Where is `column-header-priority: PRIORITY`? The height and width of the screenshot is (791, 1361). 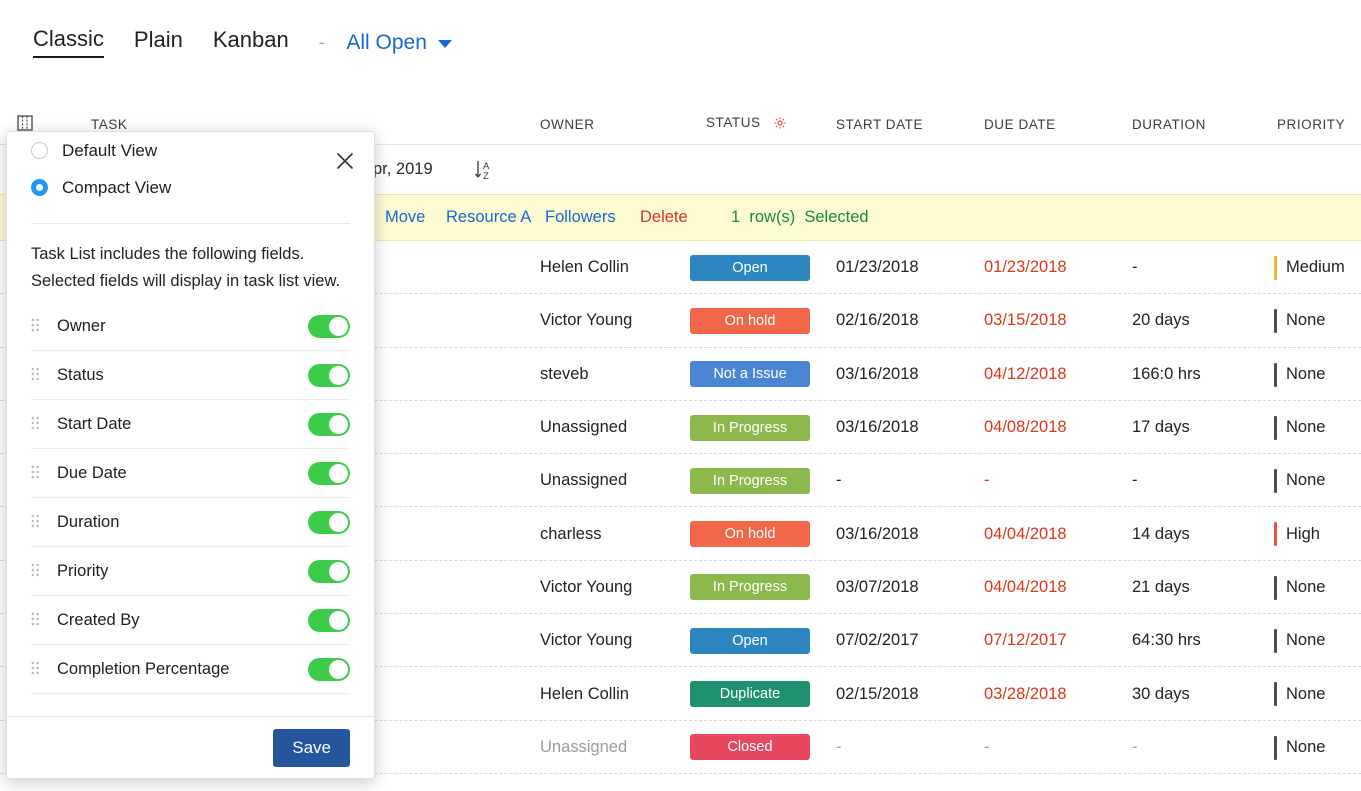
column-header-priority: PRIORITY is located at coordinates (1311, 124).